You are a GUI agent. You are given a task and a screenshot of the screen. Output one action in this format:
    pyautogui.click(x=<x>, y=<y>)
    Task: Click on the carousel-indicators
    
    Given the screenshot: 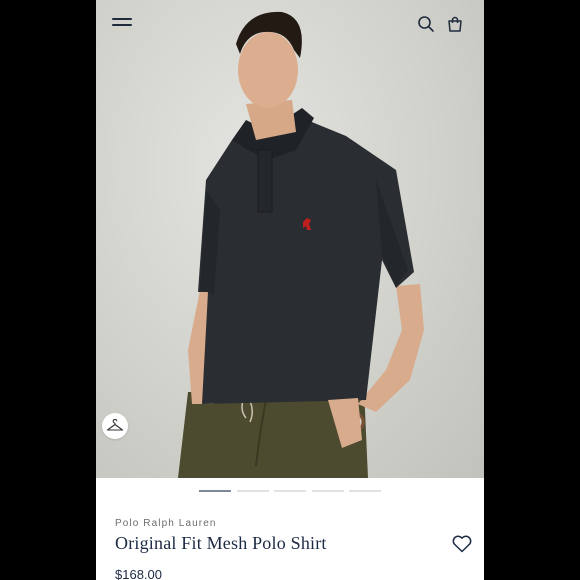 What is the action you would take?
    pyautogui.click(x=290, y=491)
    